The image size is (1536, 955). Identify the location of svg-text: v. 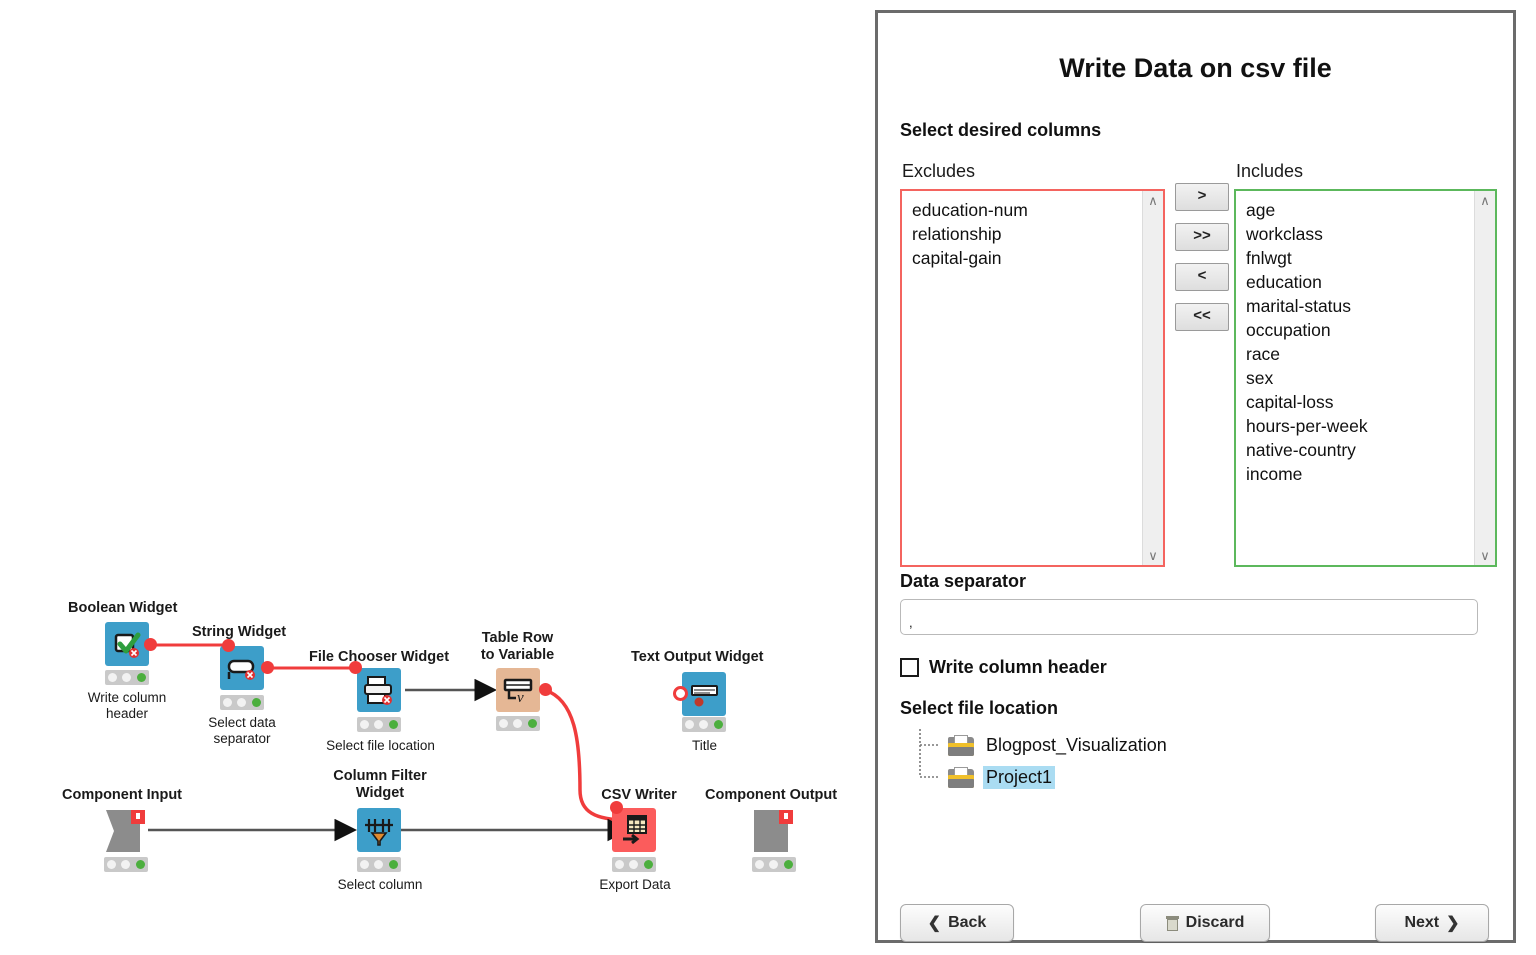
(520, 698).